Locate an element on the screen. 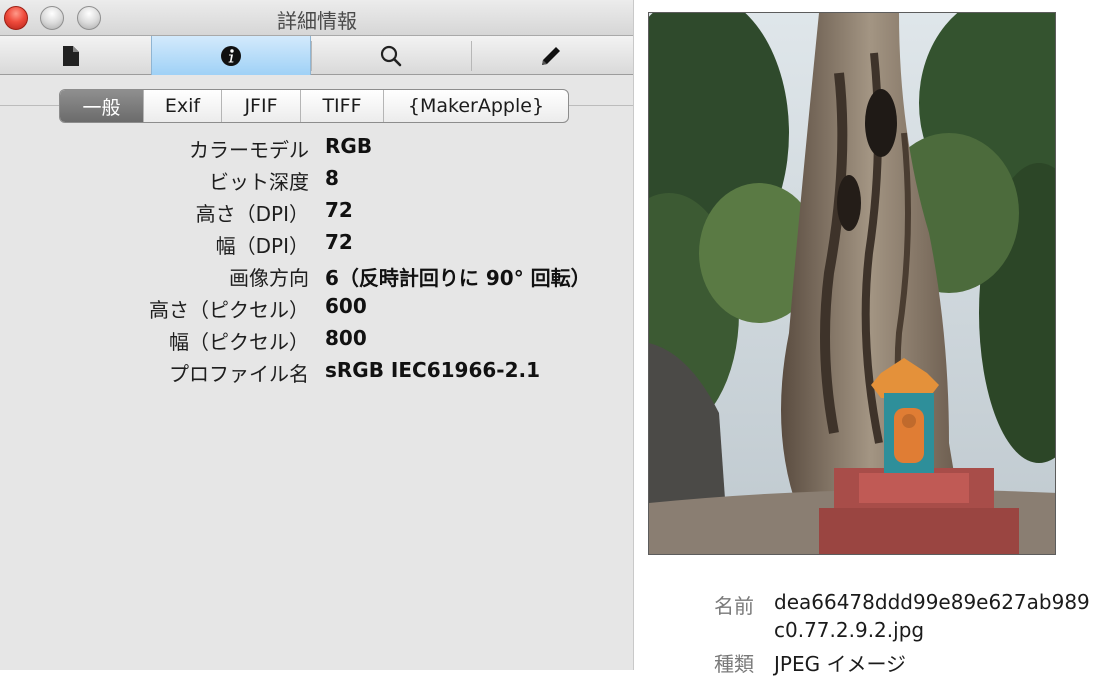  document-icon is located at coordinates (71, 55).